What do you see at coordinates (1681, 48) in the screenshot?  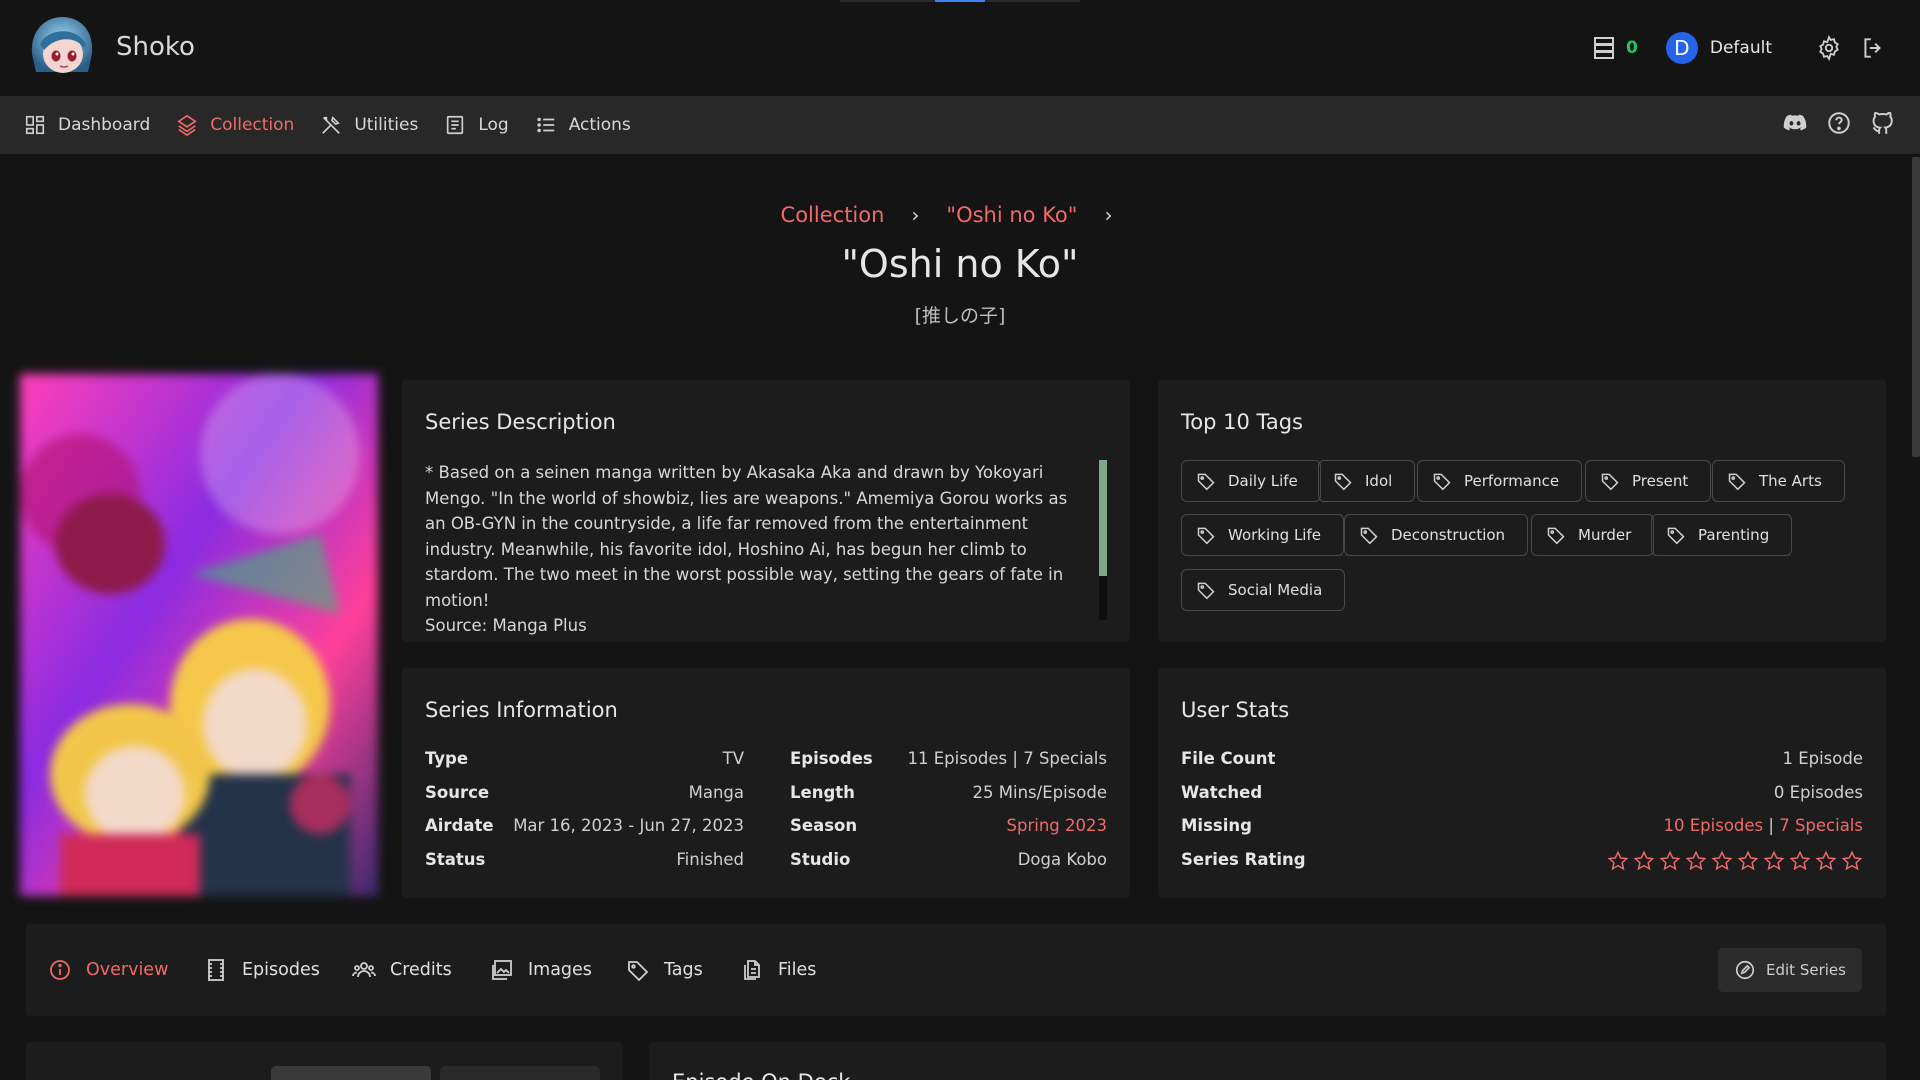 I see `user-avatar: D` at bounding box center [1681, 48].